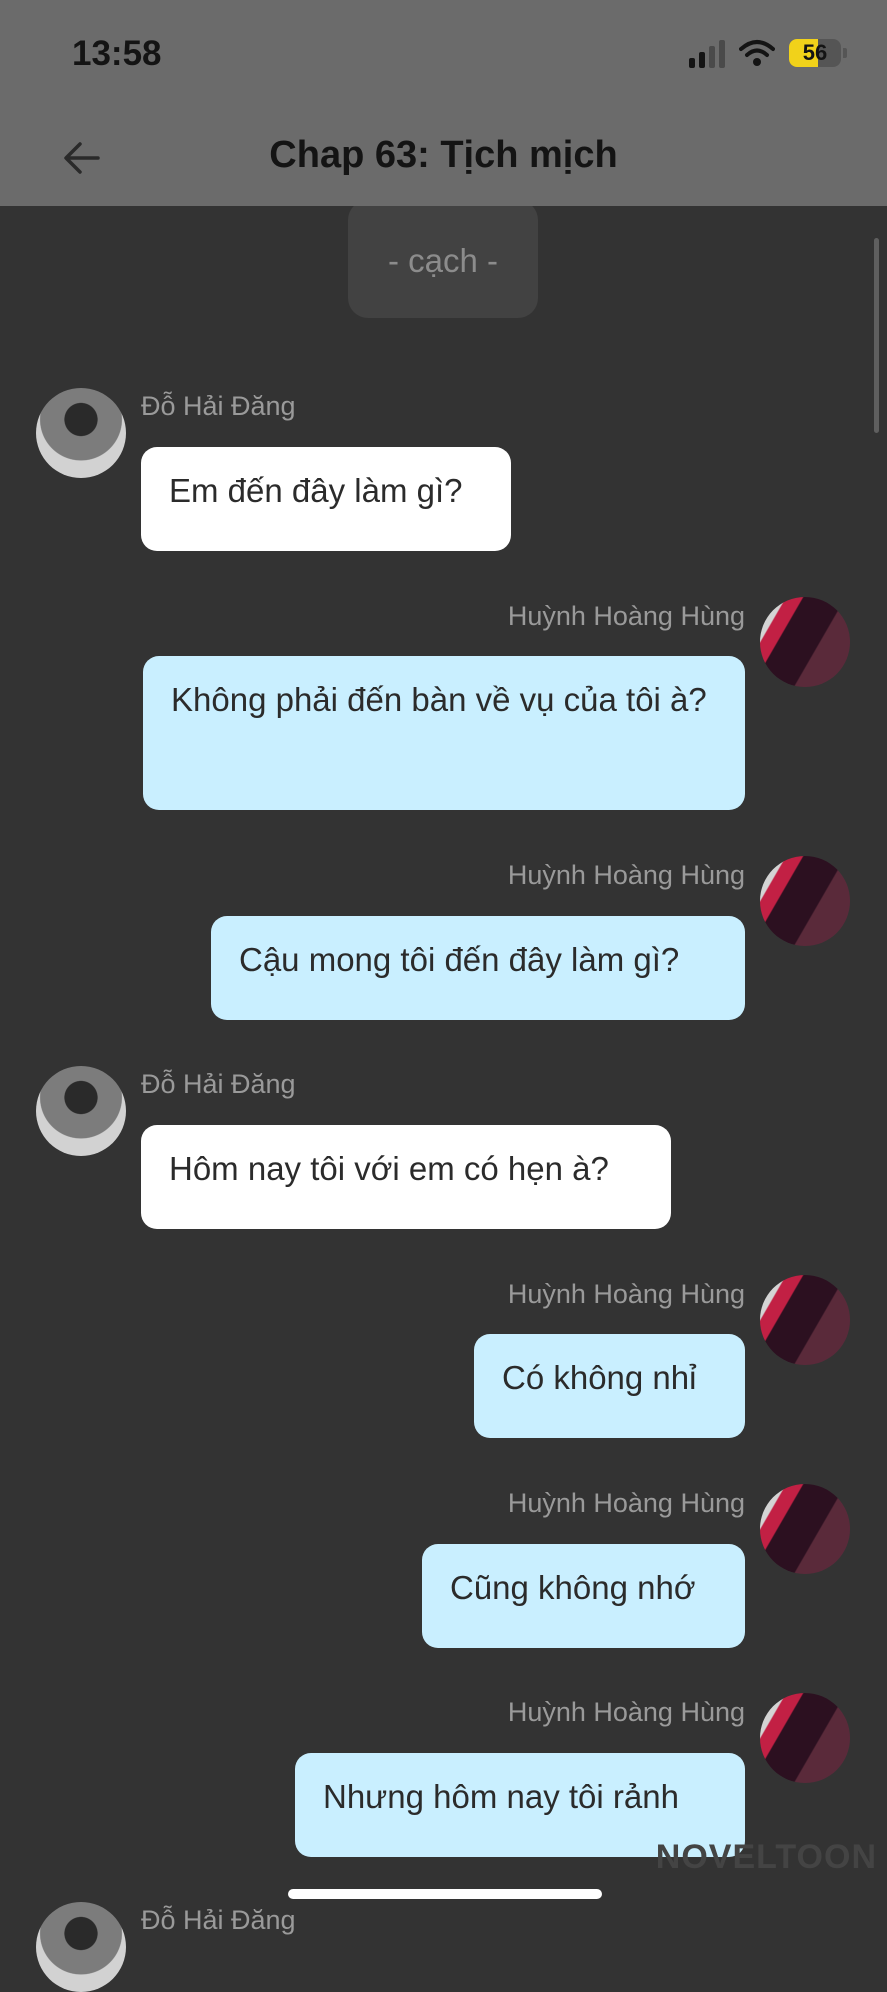  I want to click on battery-cap, so click(845, 53).